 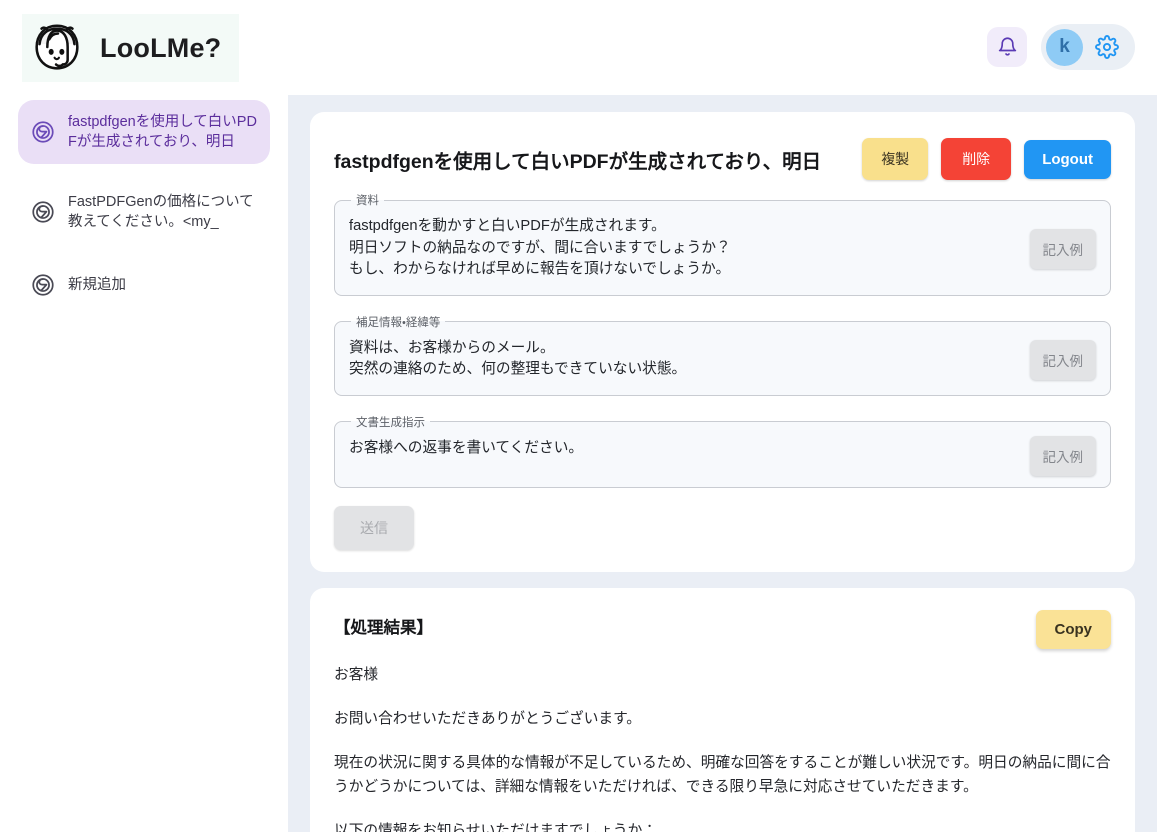 I want to click on copy-button: Copy, so click(x=1073, y=629).